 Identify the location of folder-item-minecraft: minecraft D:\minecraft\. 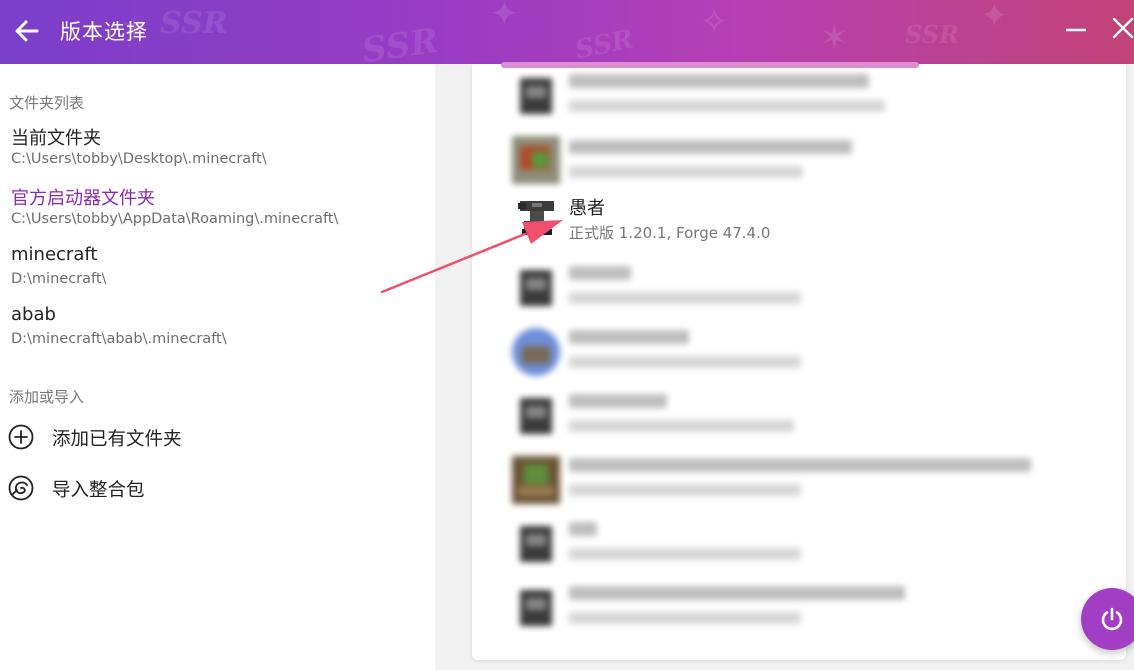
(217, 273).